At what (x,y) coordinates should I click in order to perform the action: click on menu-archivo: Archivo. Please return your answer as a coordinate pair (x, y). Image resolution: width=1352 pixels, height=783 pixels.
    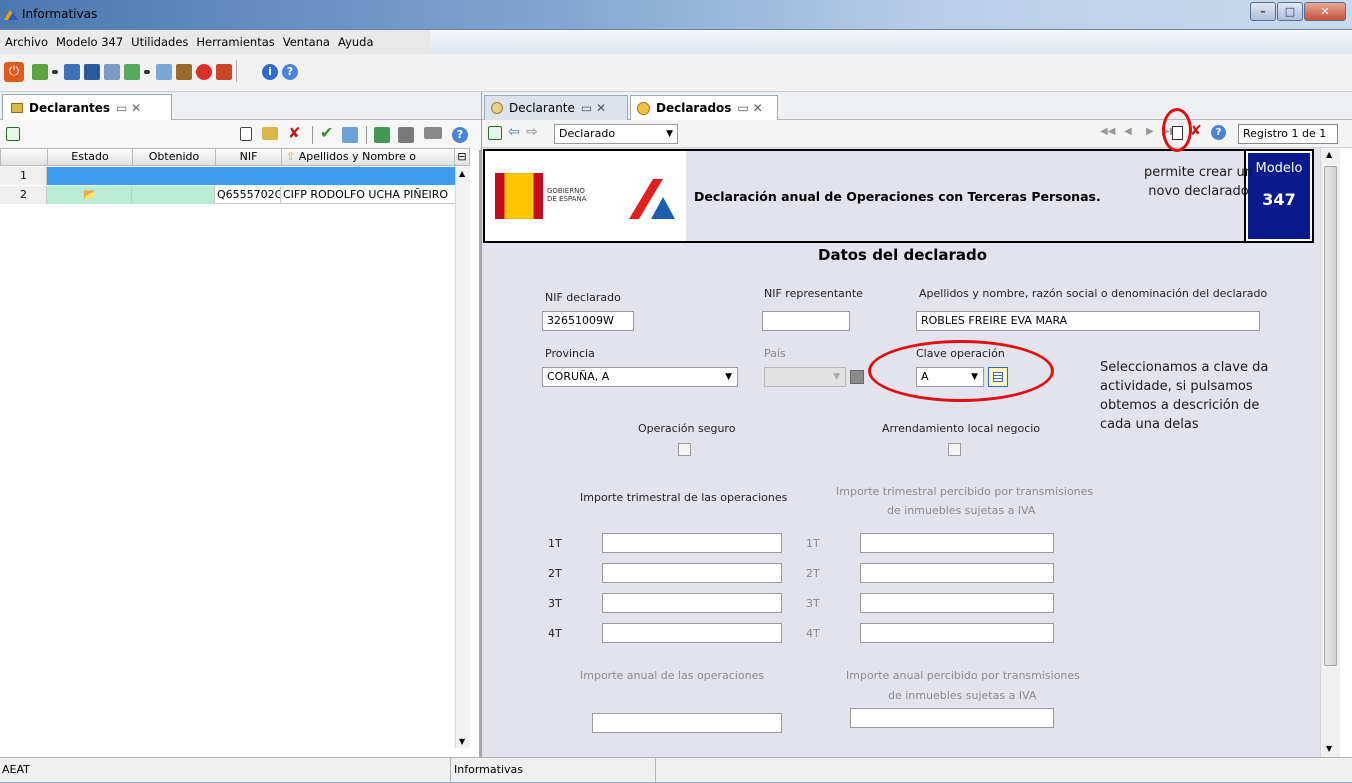
    Looking at the image, I should click on (26, 42).